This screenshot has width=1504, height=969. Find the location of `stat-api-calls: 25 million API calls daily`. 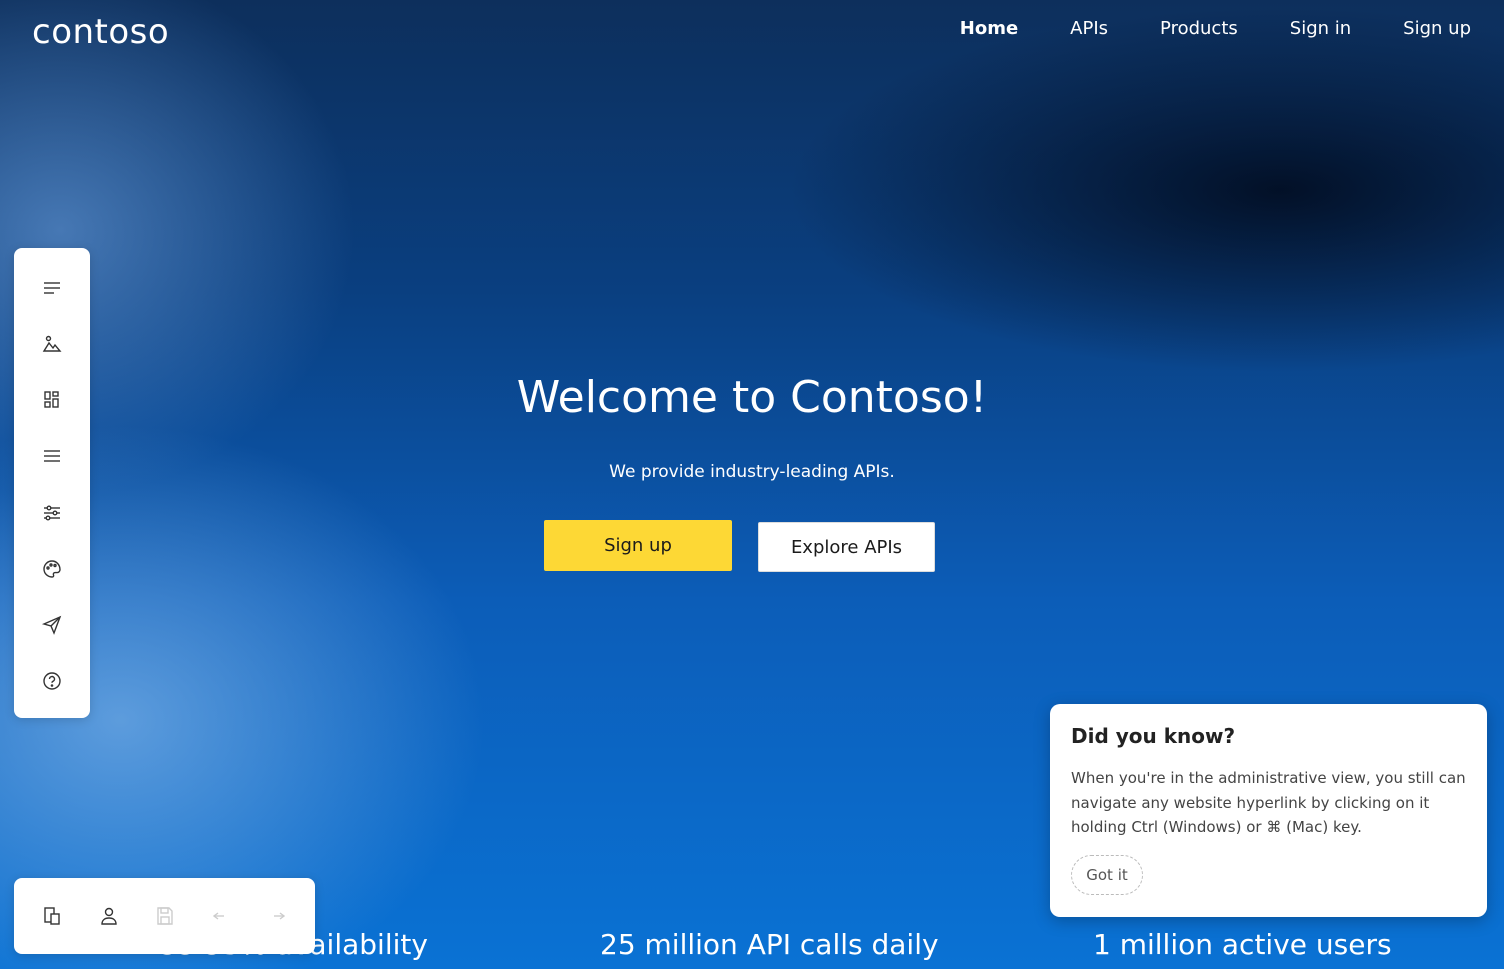

stat-api-calls: 25 million API calls daily is located at coordinates (769, 944).